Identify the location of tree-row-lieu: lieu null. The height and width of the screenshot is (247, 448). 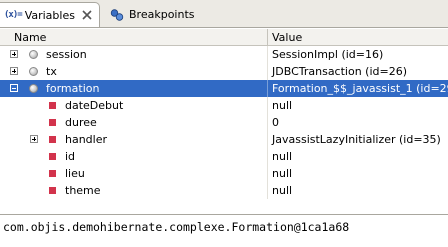
(224, 173).